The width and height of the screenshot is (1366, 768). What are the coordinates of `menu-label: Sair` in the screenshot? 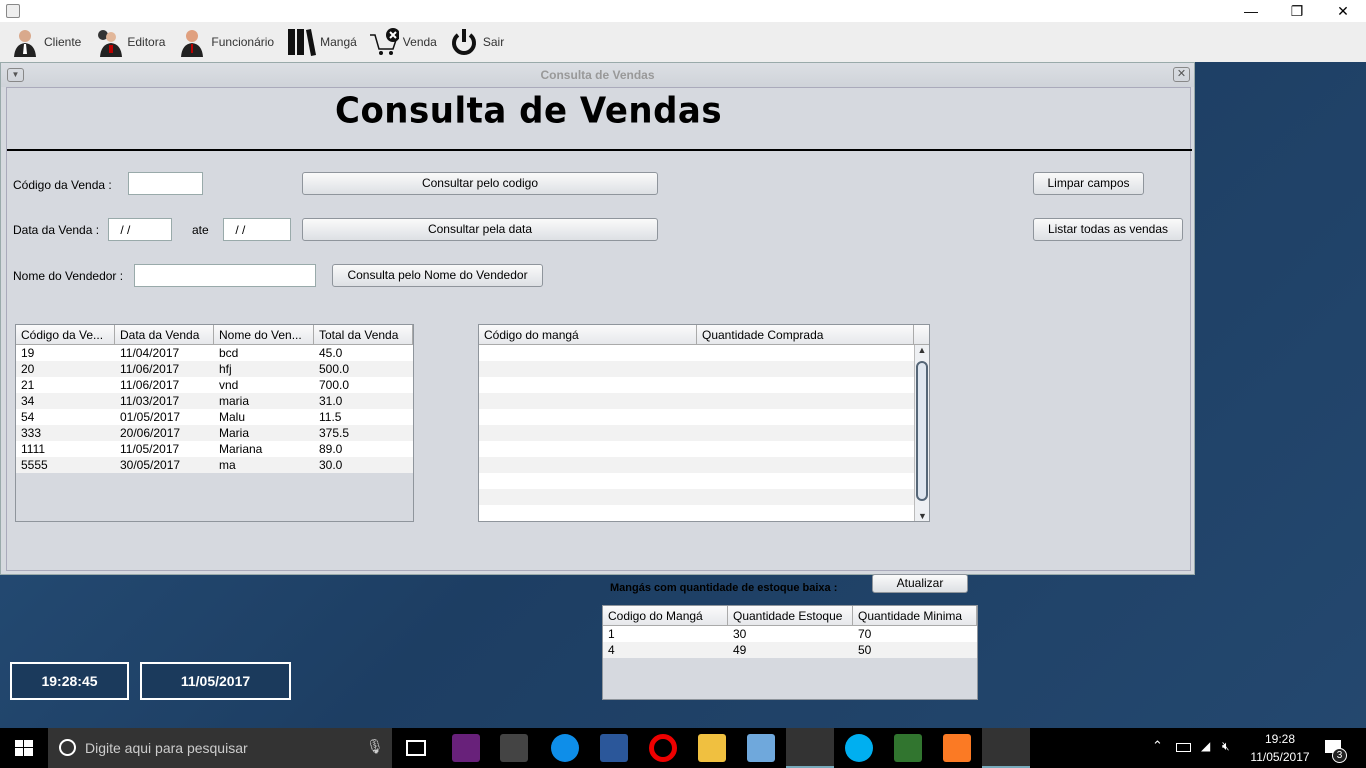 It's located at (493, 42).